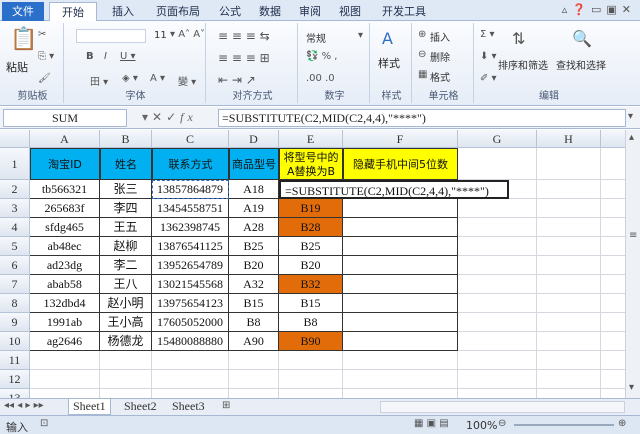  Describe the element at coordinates (15, 341) in the screenshot. I see `row-header-10: 10` at that location.